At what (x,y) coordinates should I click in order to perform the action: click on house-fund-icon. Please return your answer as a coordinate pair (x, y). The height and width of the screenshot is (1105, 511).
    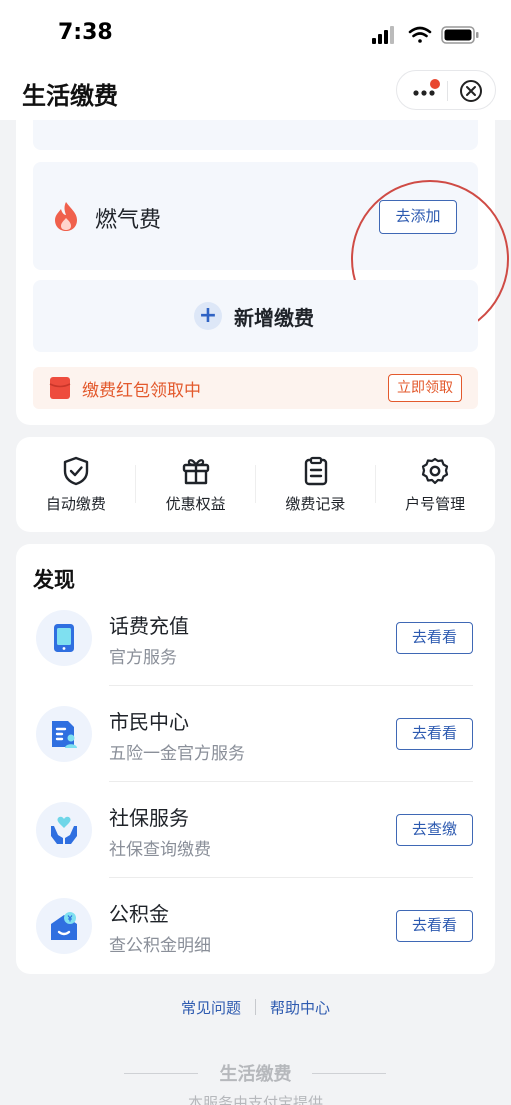
    Looking at the image, I should click on (64, 926).